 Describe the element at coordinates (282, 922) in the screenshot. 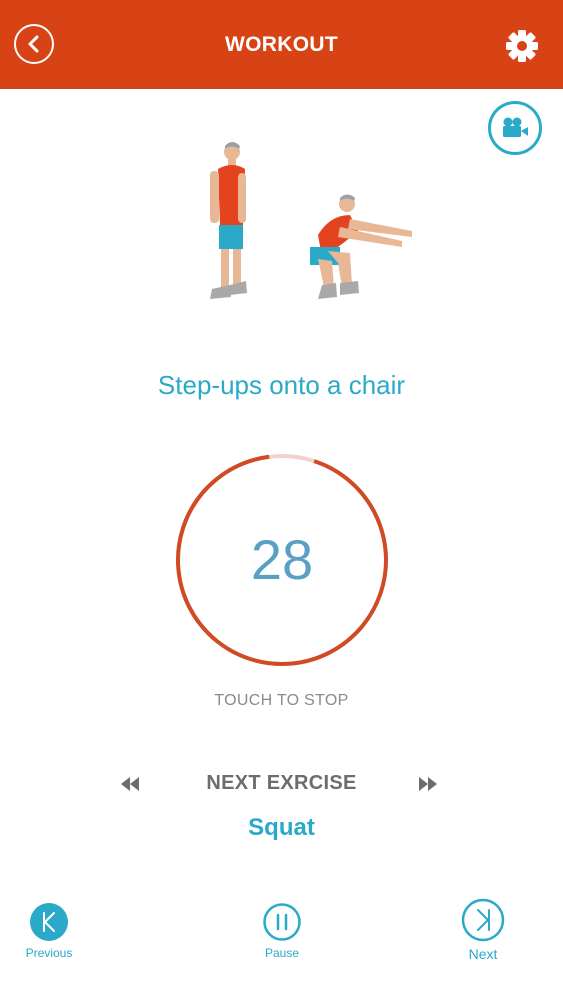

I see `pause-icon` at that location.